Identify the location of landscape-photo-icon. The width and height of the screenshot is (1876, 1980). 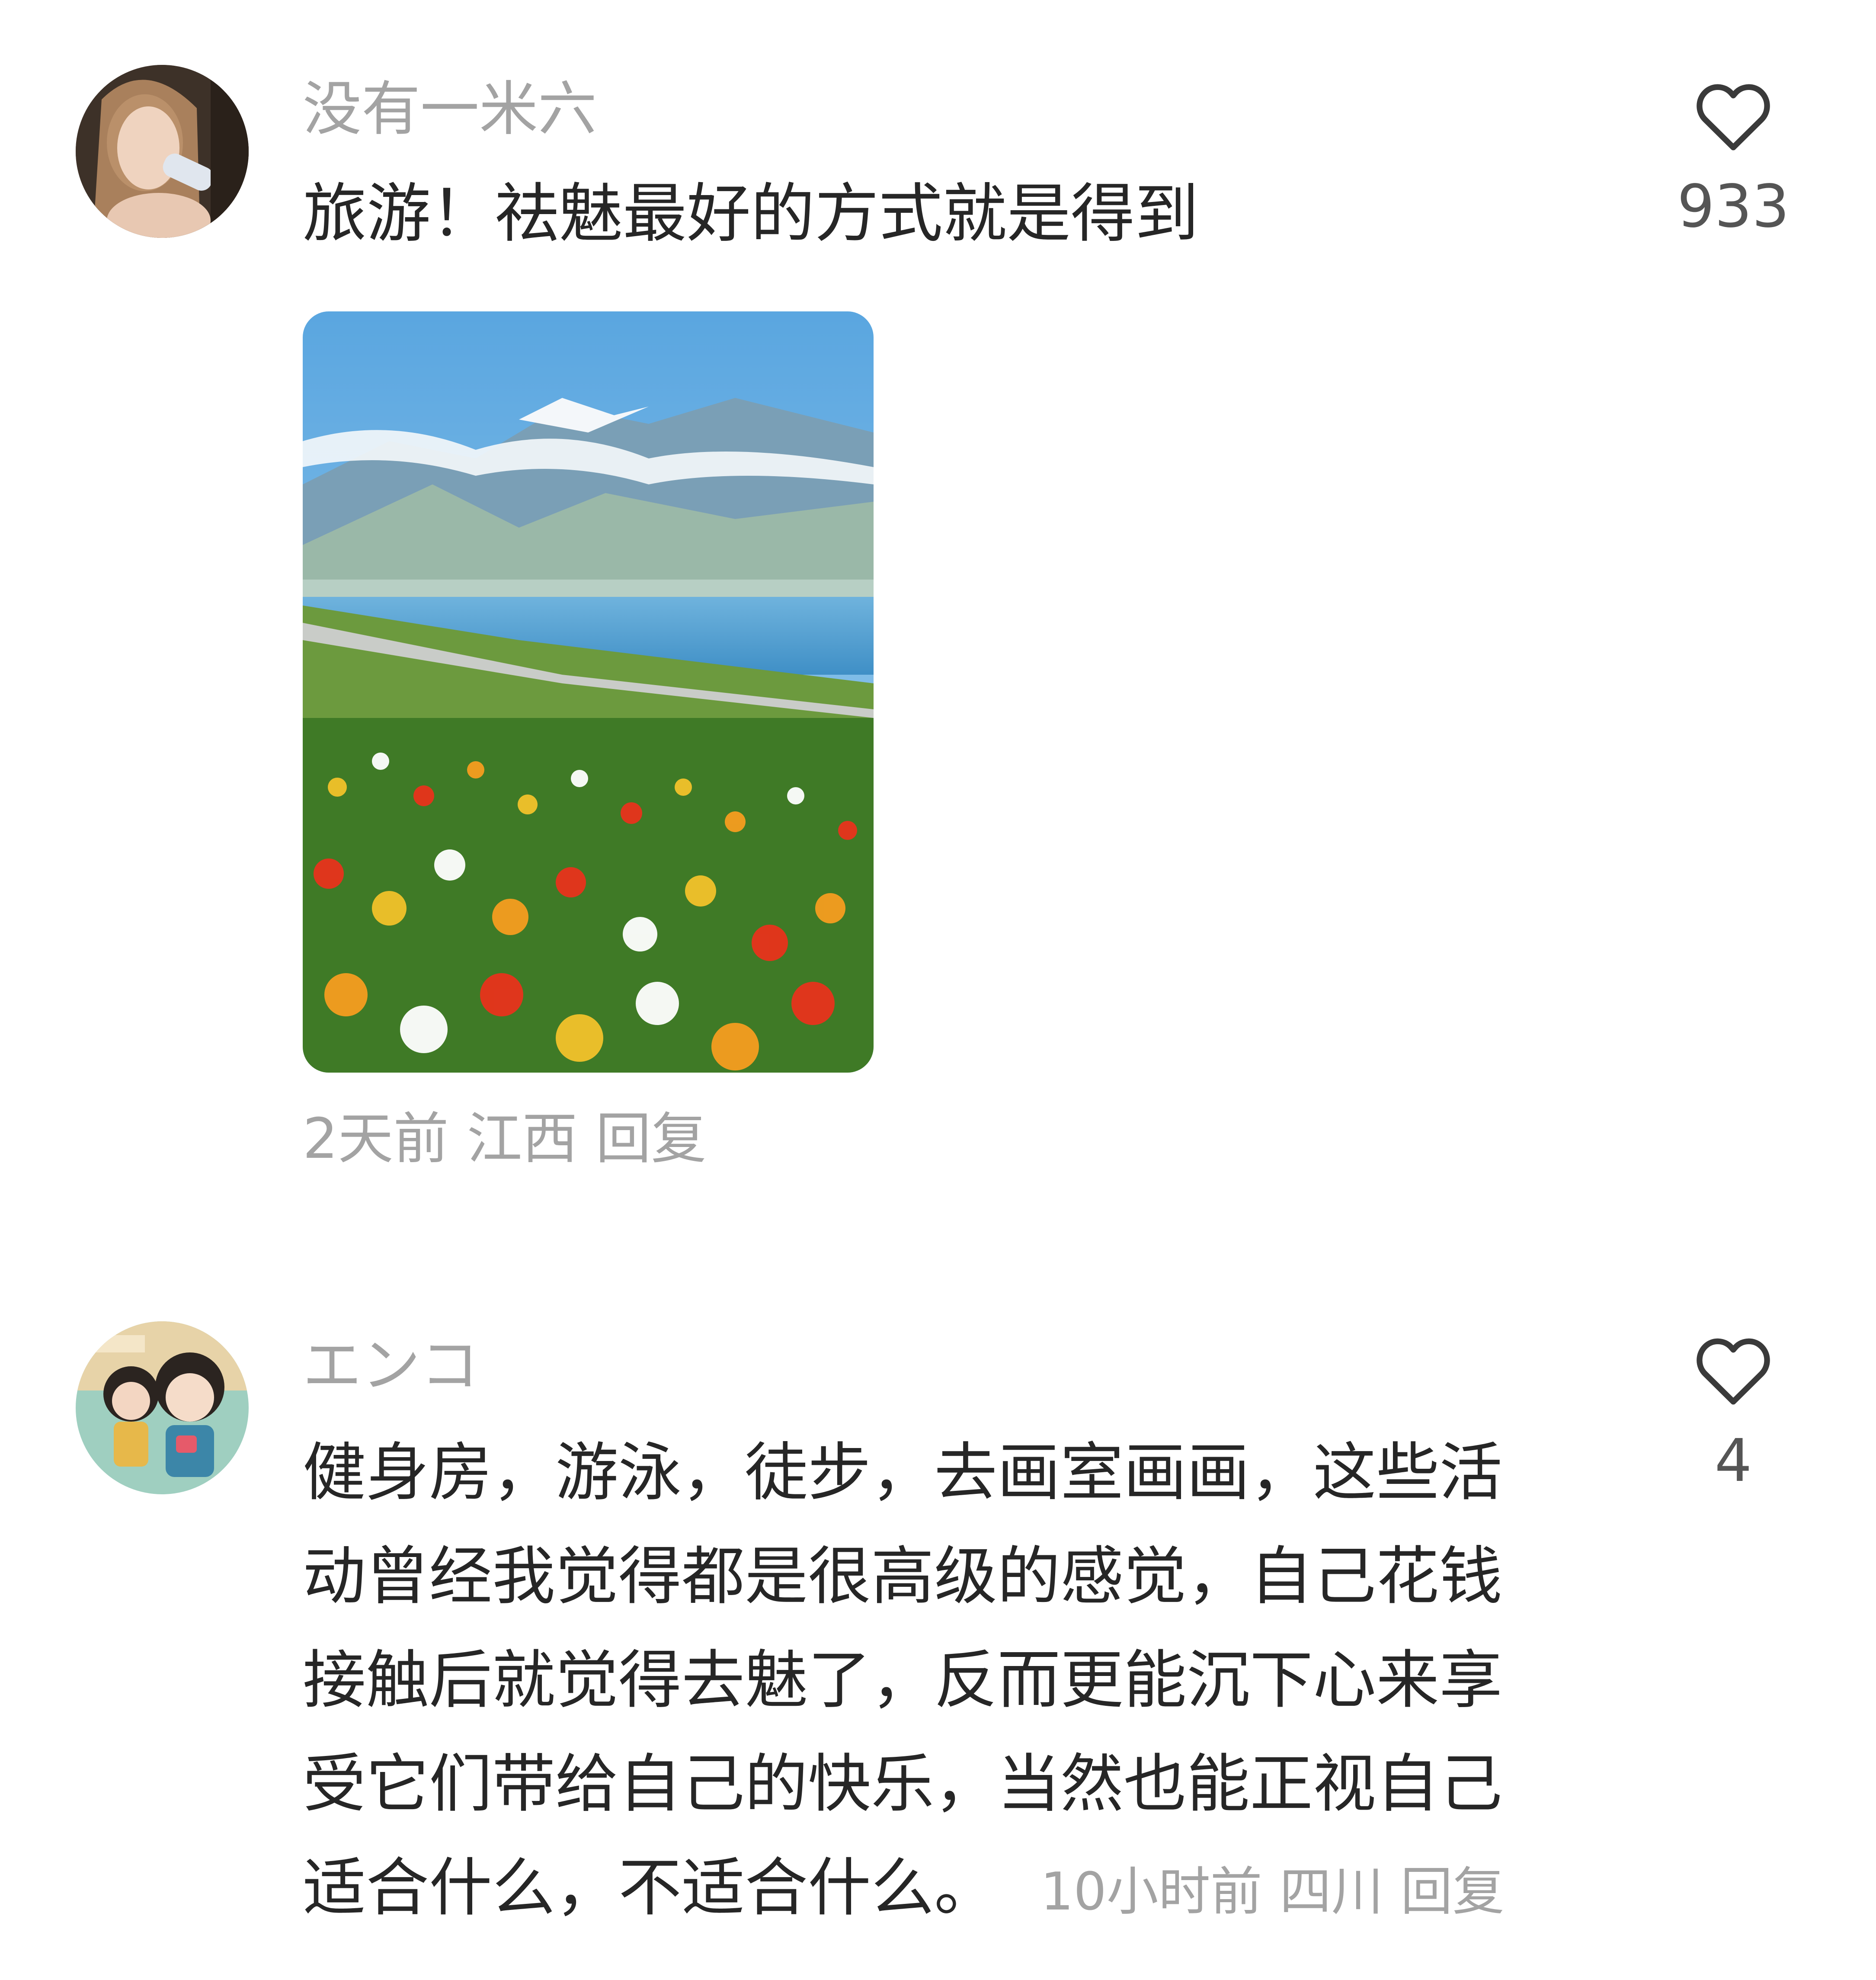
(588, 692).